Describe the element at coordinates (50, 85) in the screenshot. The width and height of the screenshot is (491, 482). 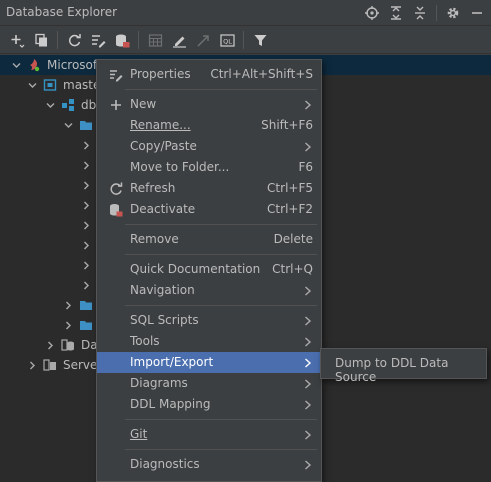
I see `database-icon` at that location.